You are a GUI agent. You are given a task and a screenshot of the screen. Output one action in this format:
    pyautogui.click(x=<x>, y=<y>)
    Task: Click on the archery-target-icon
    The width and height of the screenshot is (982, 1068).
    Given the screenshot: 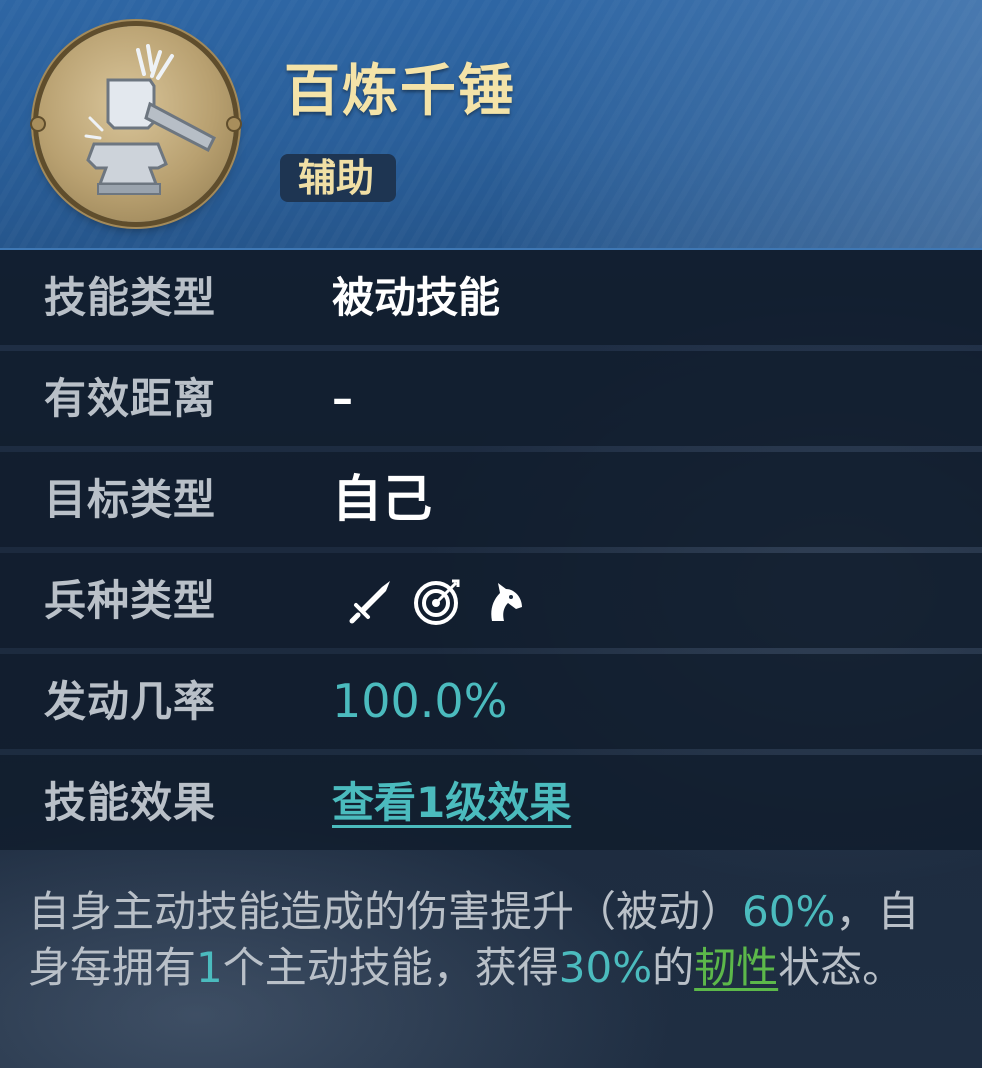 What is the action you would take?
    pyautogui.click(x=438, y=601)
    